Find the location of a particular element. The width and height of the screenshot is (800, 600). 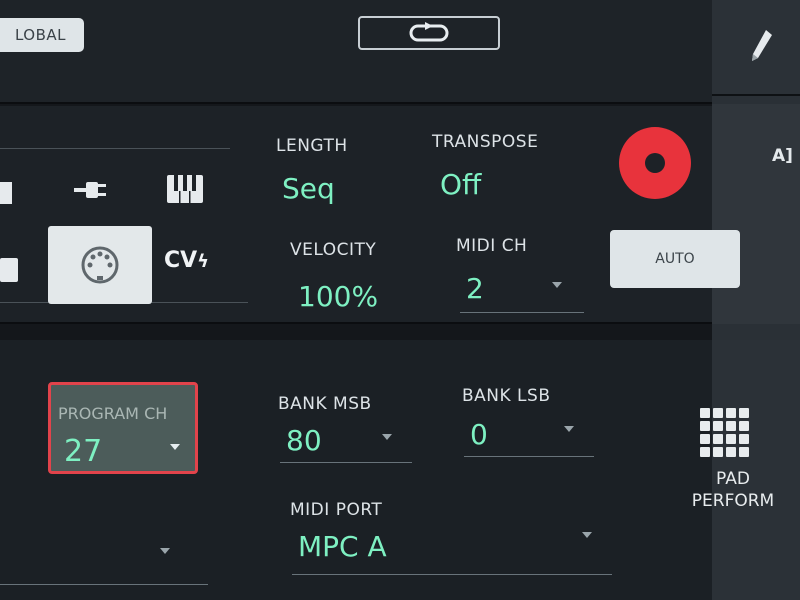

midi-ch-underline is located at coordinates (522, 312).